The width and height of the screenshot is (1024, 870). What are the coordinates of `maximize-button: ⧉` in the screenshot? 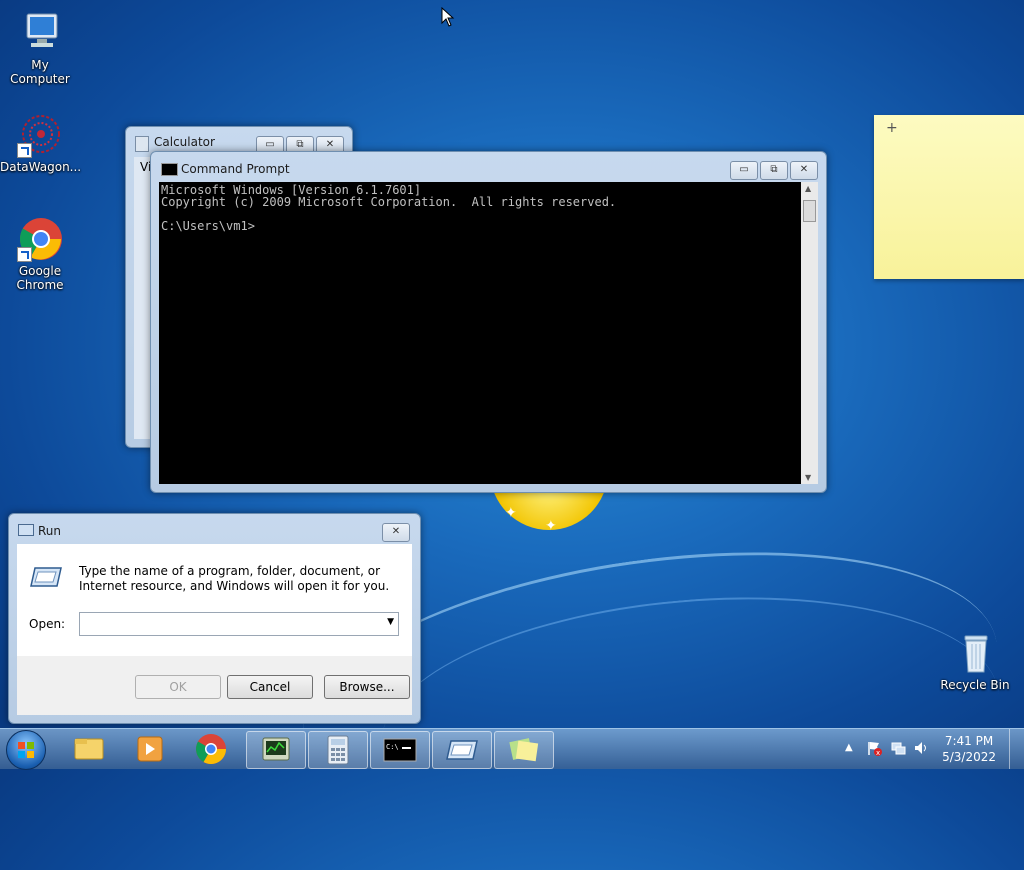 It's located at (774, 170).